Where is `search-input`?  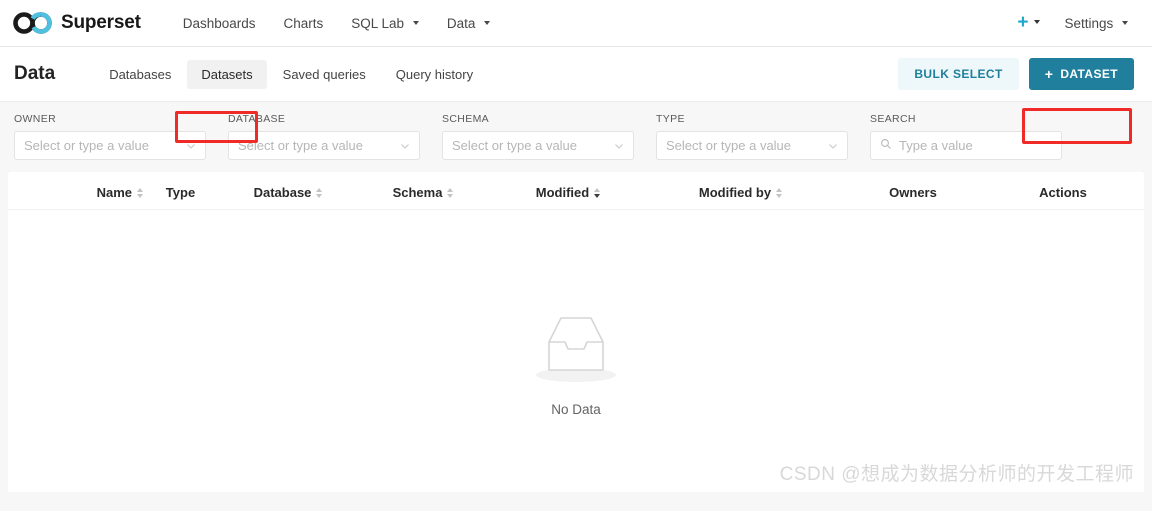
search-input is located at coordinates (987, 145).